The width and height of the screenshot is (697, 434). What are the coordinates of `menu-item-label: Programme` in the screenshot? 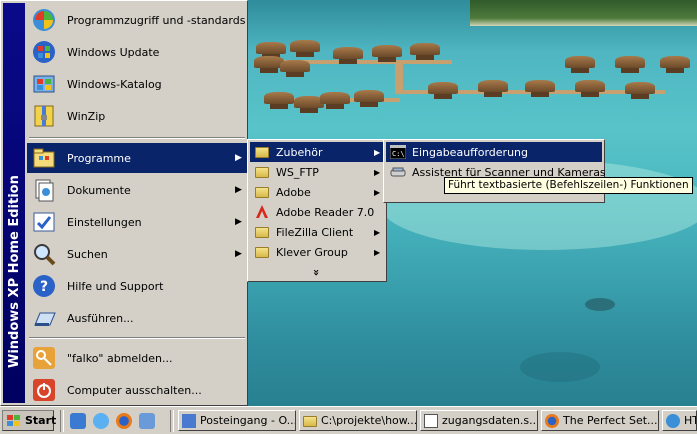 It's located at (99, 158).